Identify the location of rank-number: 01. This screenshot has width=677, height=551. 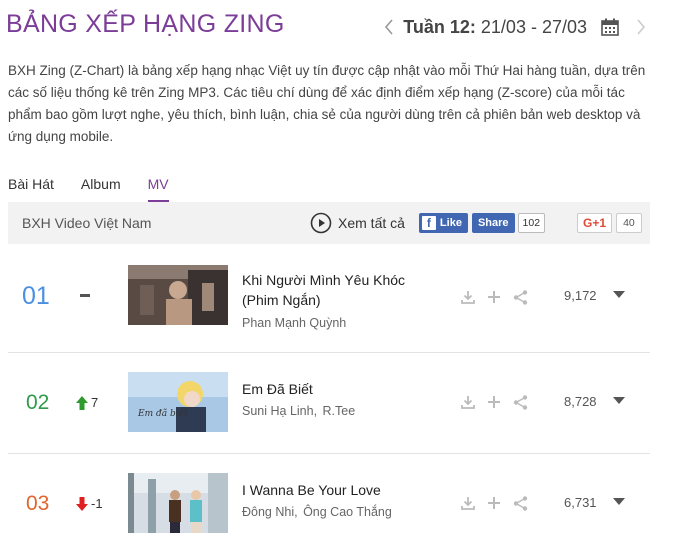
(36, 296).